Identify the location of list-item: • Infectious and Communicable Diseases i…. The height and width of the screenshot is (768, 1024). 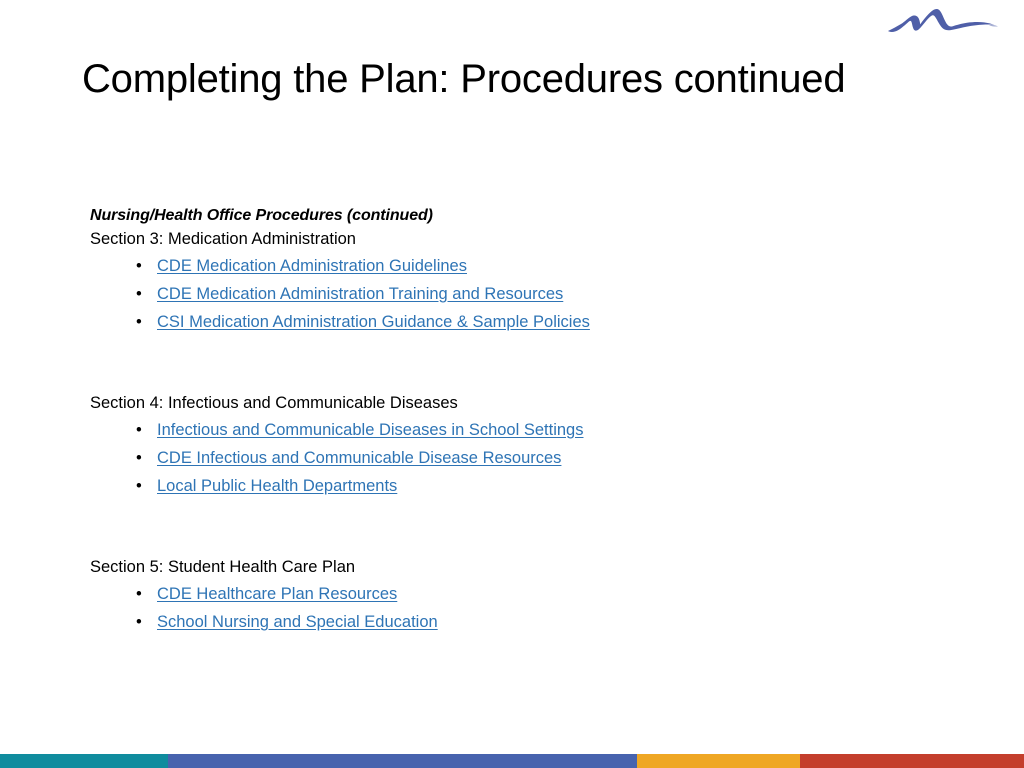
(410, 430).